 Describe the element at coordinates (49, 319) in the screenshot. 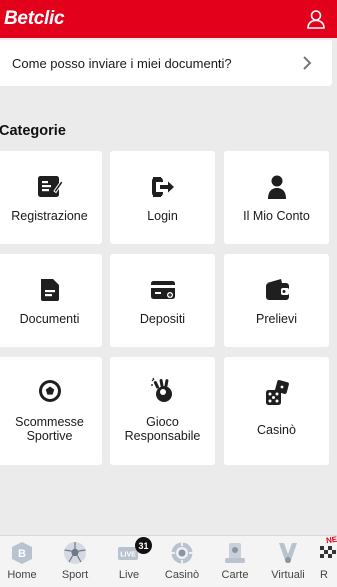

I see `tile-label: Documenti` at that location.